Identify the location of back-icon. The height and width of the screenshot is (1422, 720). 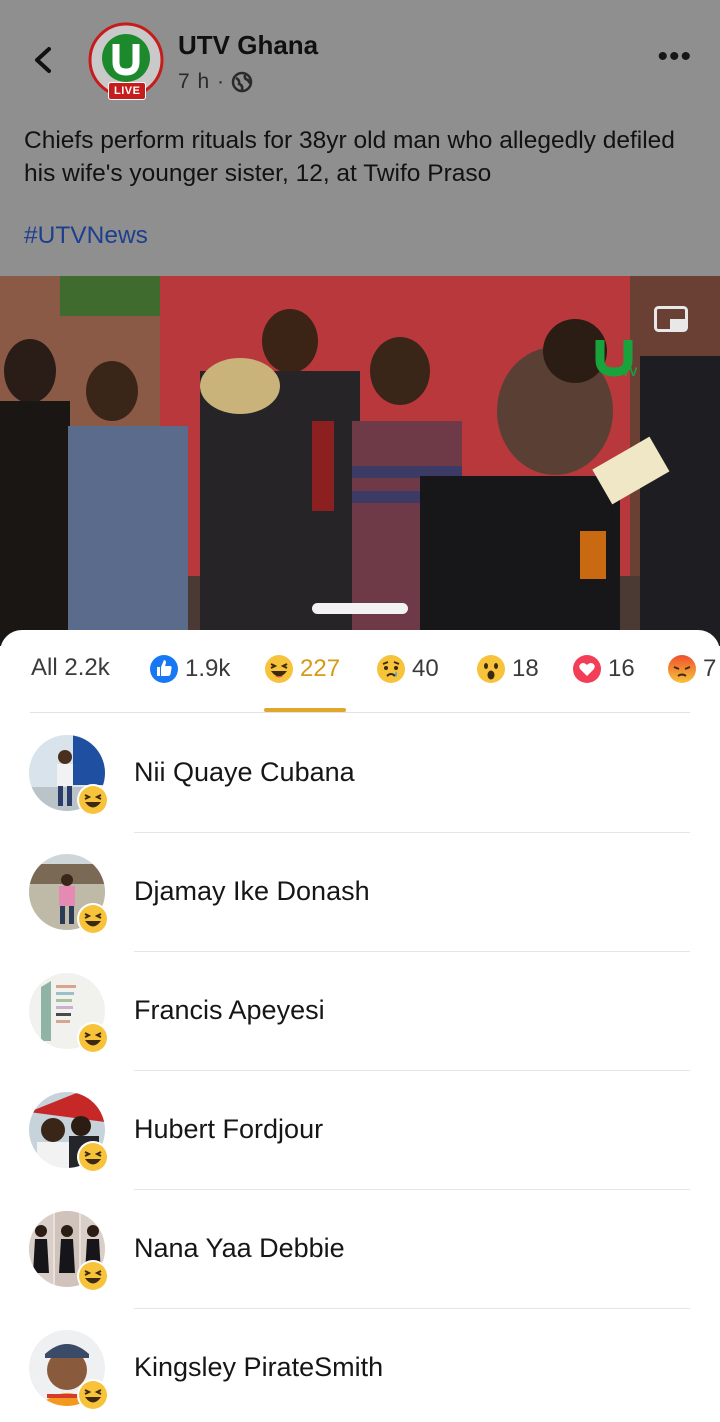
(44, 60).